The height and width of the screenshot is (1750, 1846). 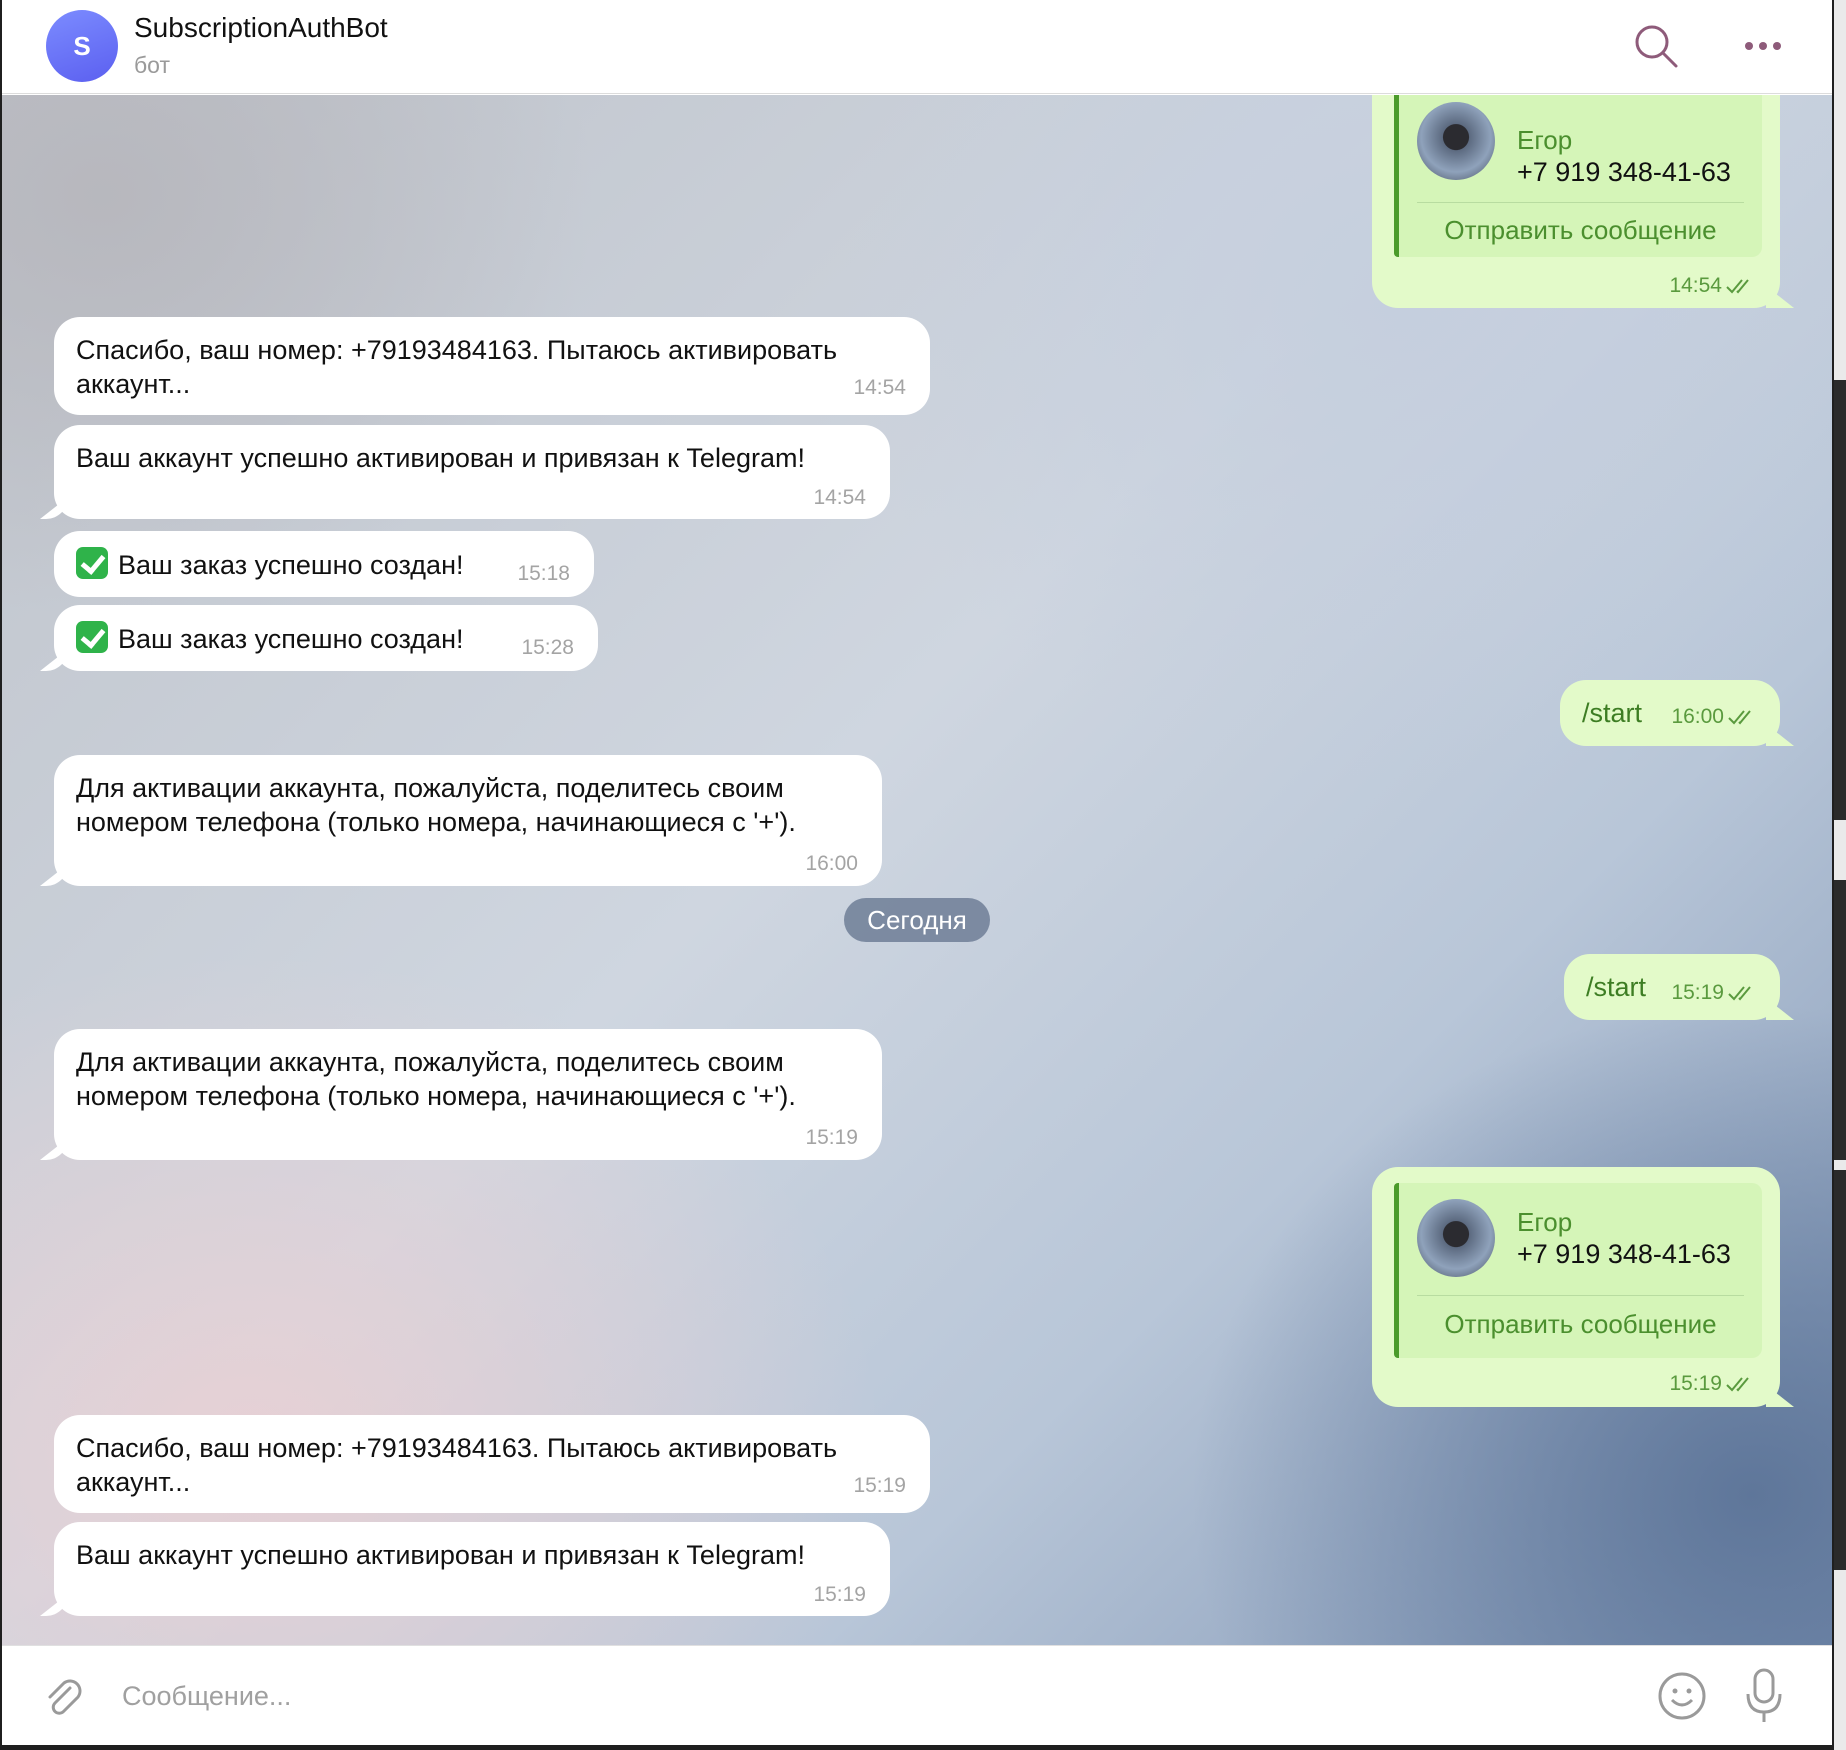 I want to click on composer-bar, so click(x=917, y=1695).